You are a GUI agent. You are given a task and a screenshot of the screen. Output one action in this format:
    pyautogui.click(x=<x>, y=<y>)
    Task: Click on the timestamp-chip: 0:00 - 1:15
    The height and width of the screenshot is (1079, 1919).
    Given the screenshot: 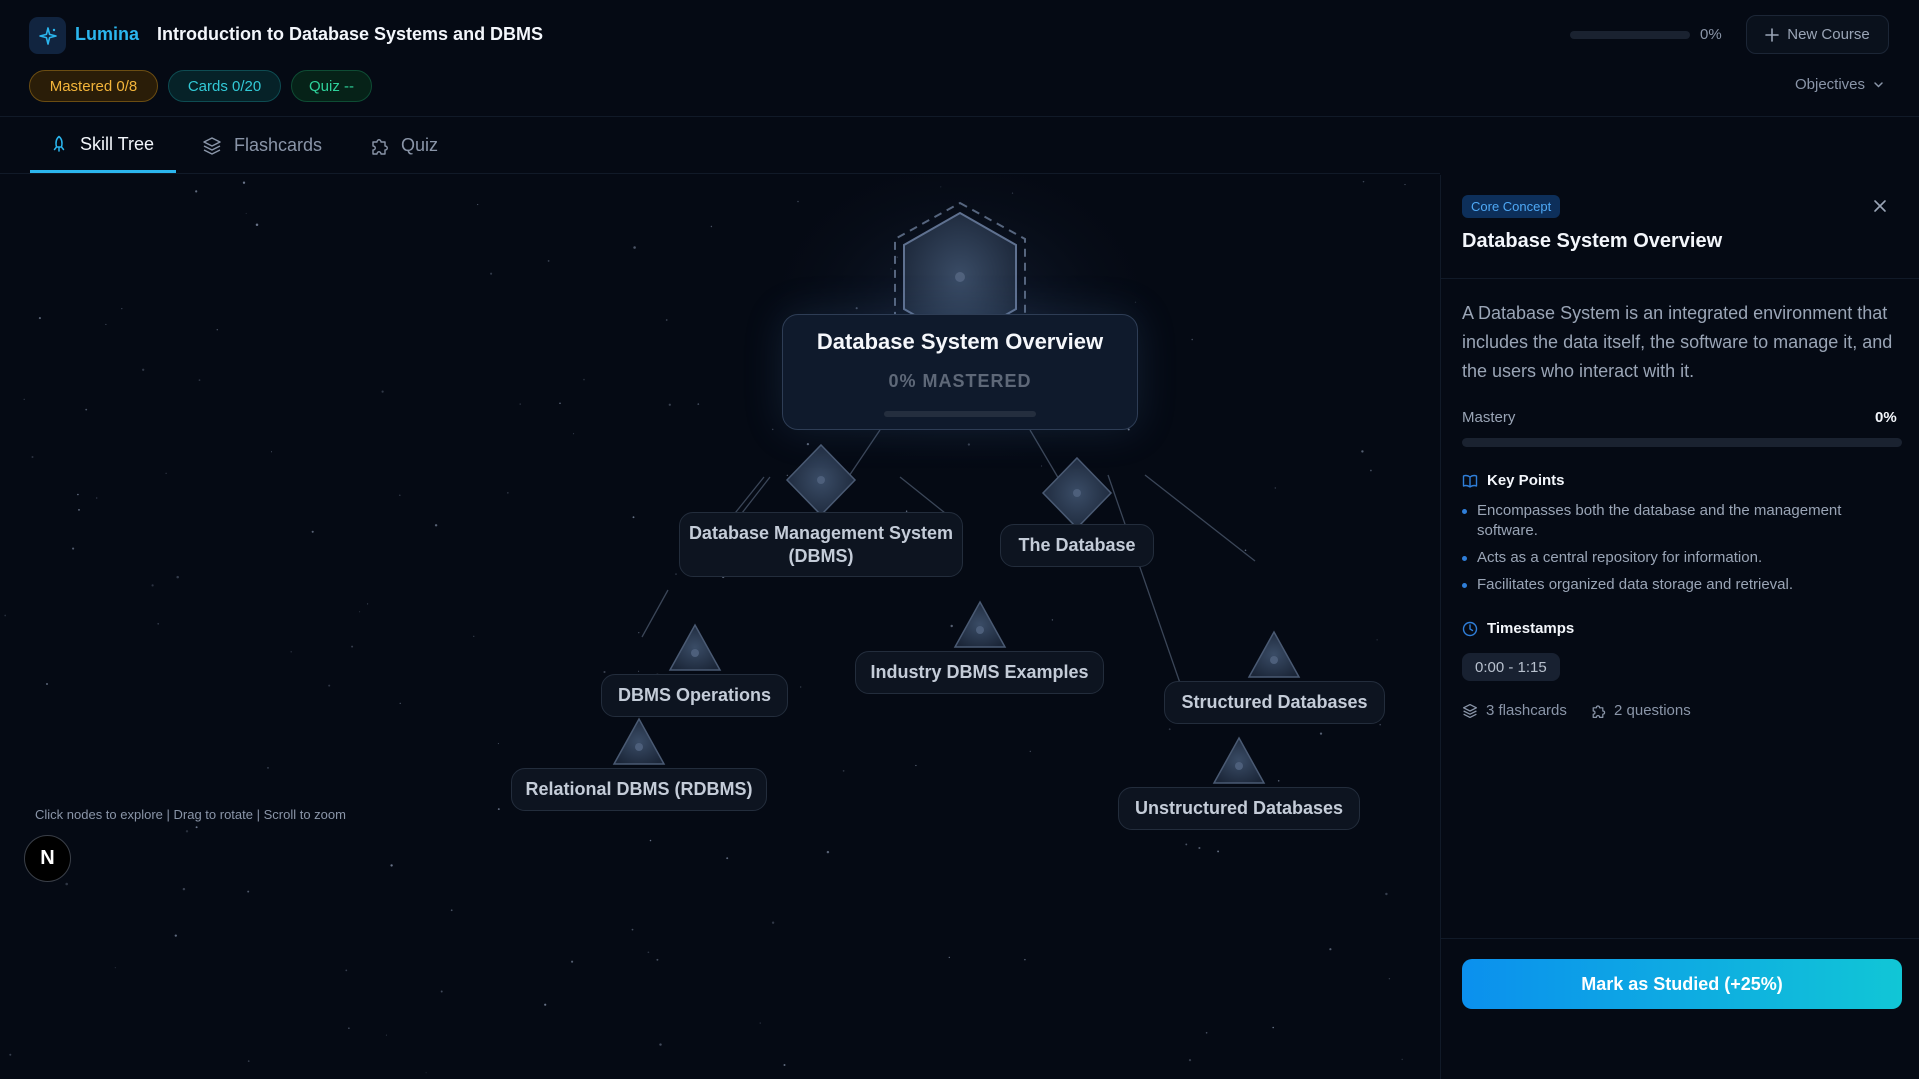 What is the action you would take?
    pyautogui.click(x=1511, y=667)
    